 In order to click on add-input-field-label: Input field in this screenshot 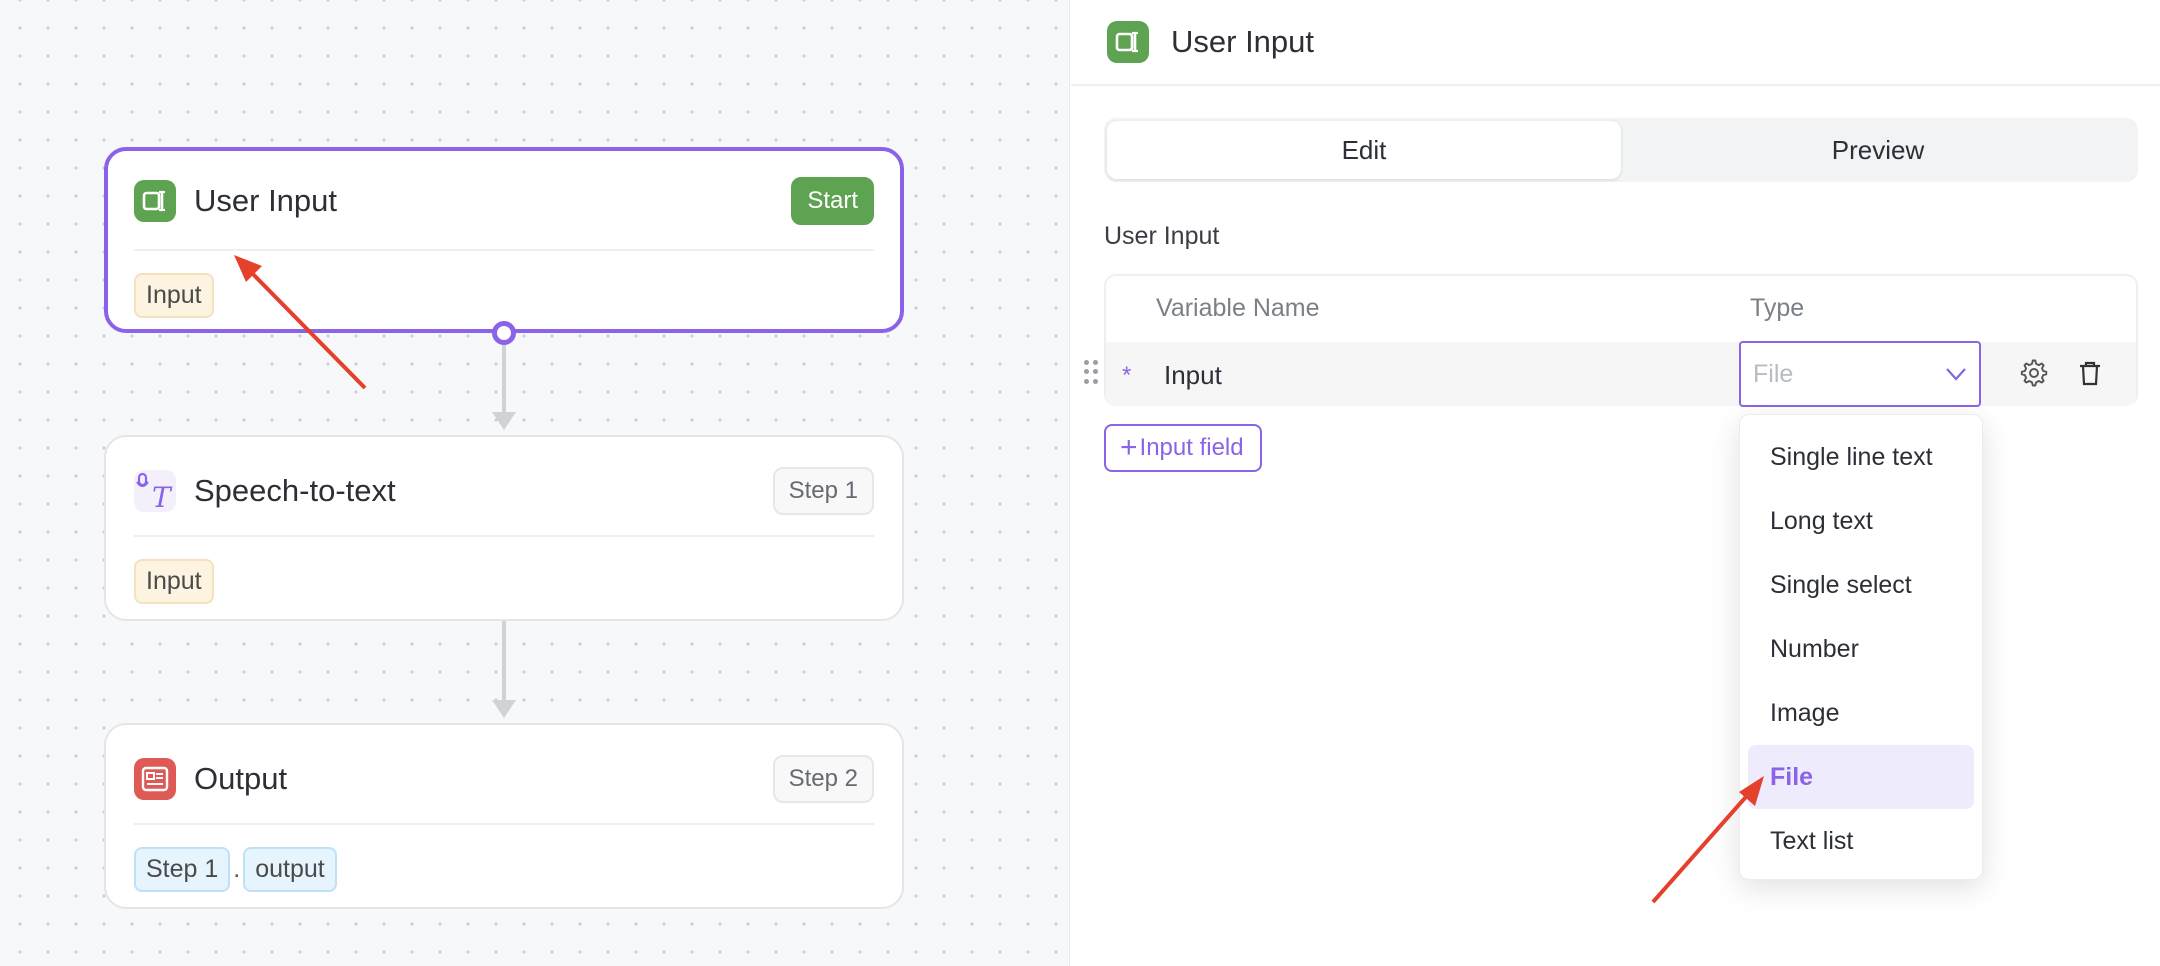, I will do `click(1191, 447)`.